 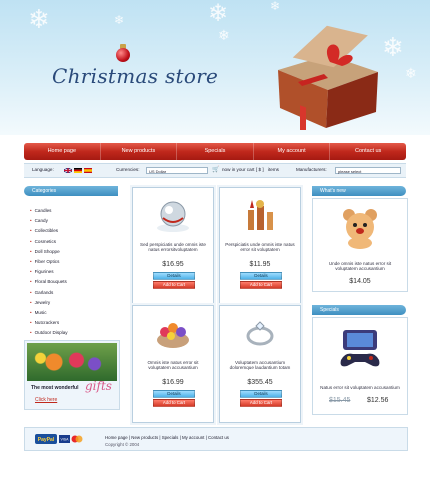 What do you see at coordinates (359, 310) in the screenshot?
I see `specials-header: Specials` at bounding box center [359, 310].